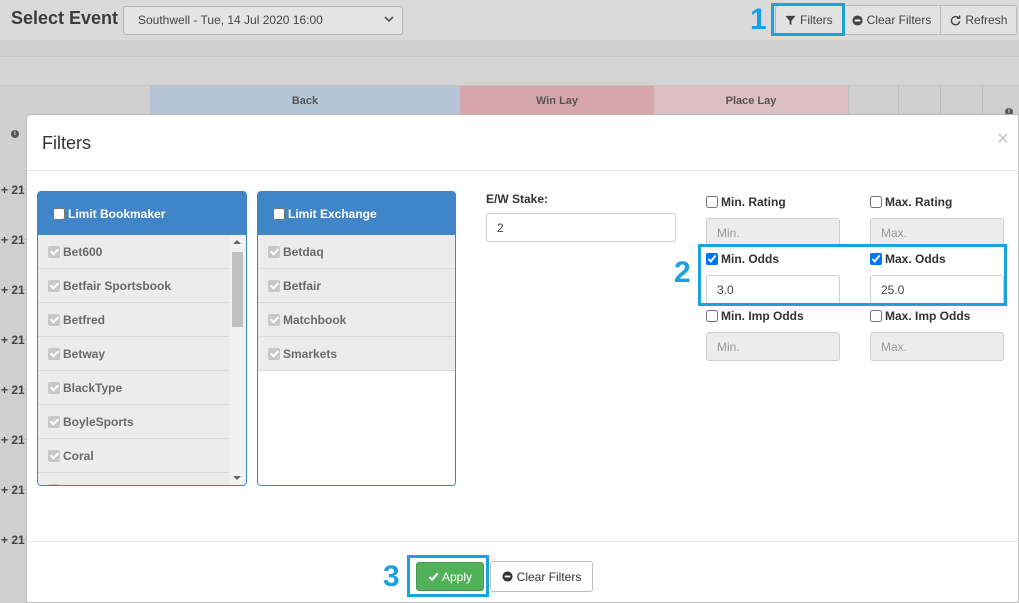 Image resolution: width=1019 pixels, height=603 pixels. Describe the element at coordinates (899, 20) in the screenshot. I see `clear-filters-button-label: Clear Filters` at that location.